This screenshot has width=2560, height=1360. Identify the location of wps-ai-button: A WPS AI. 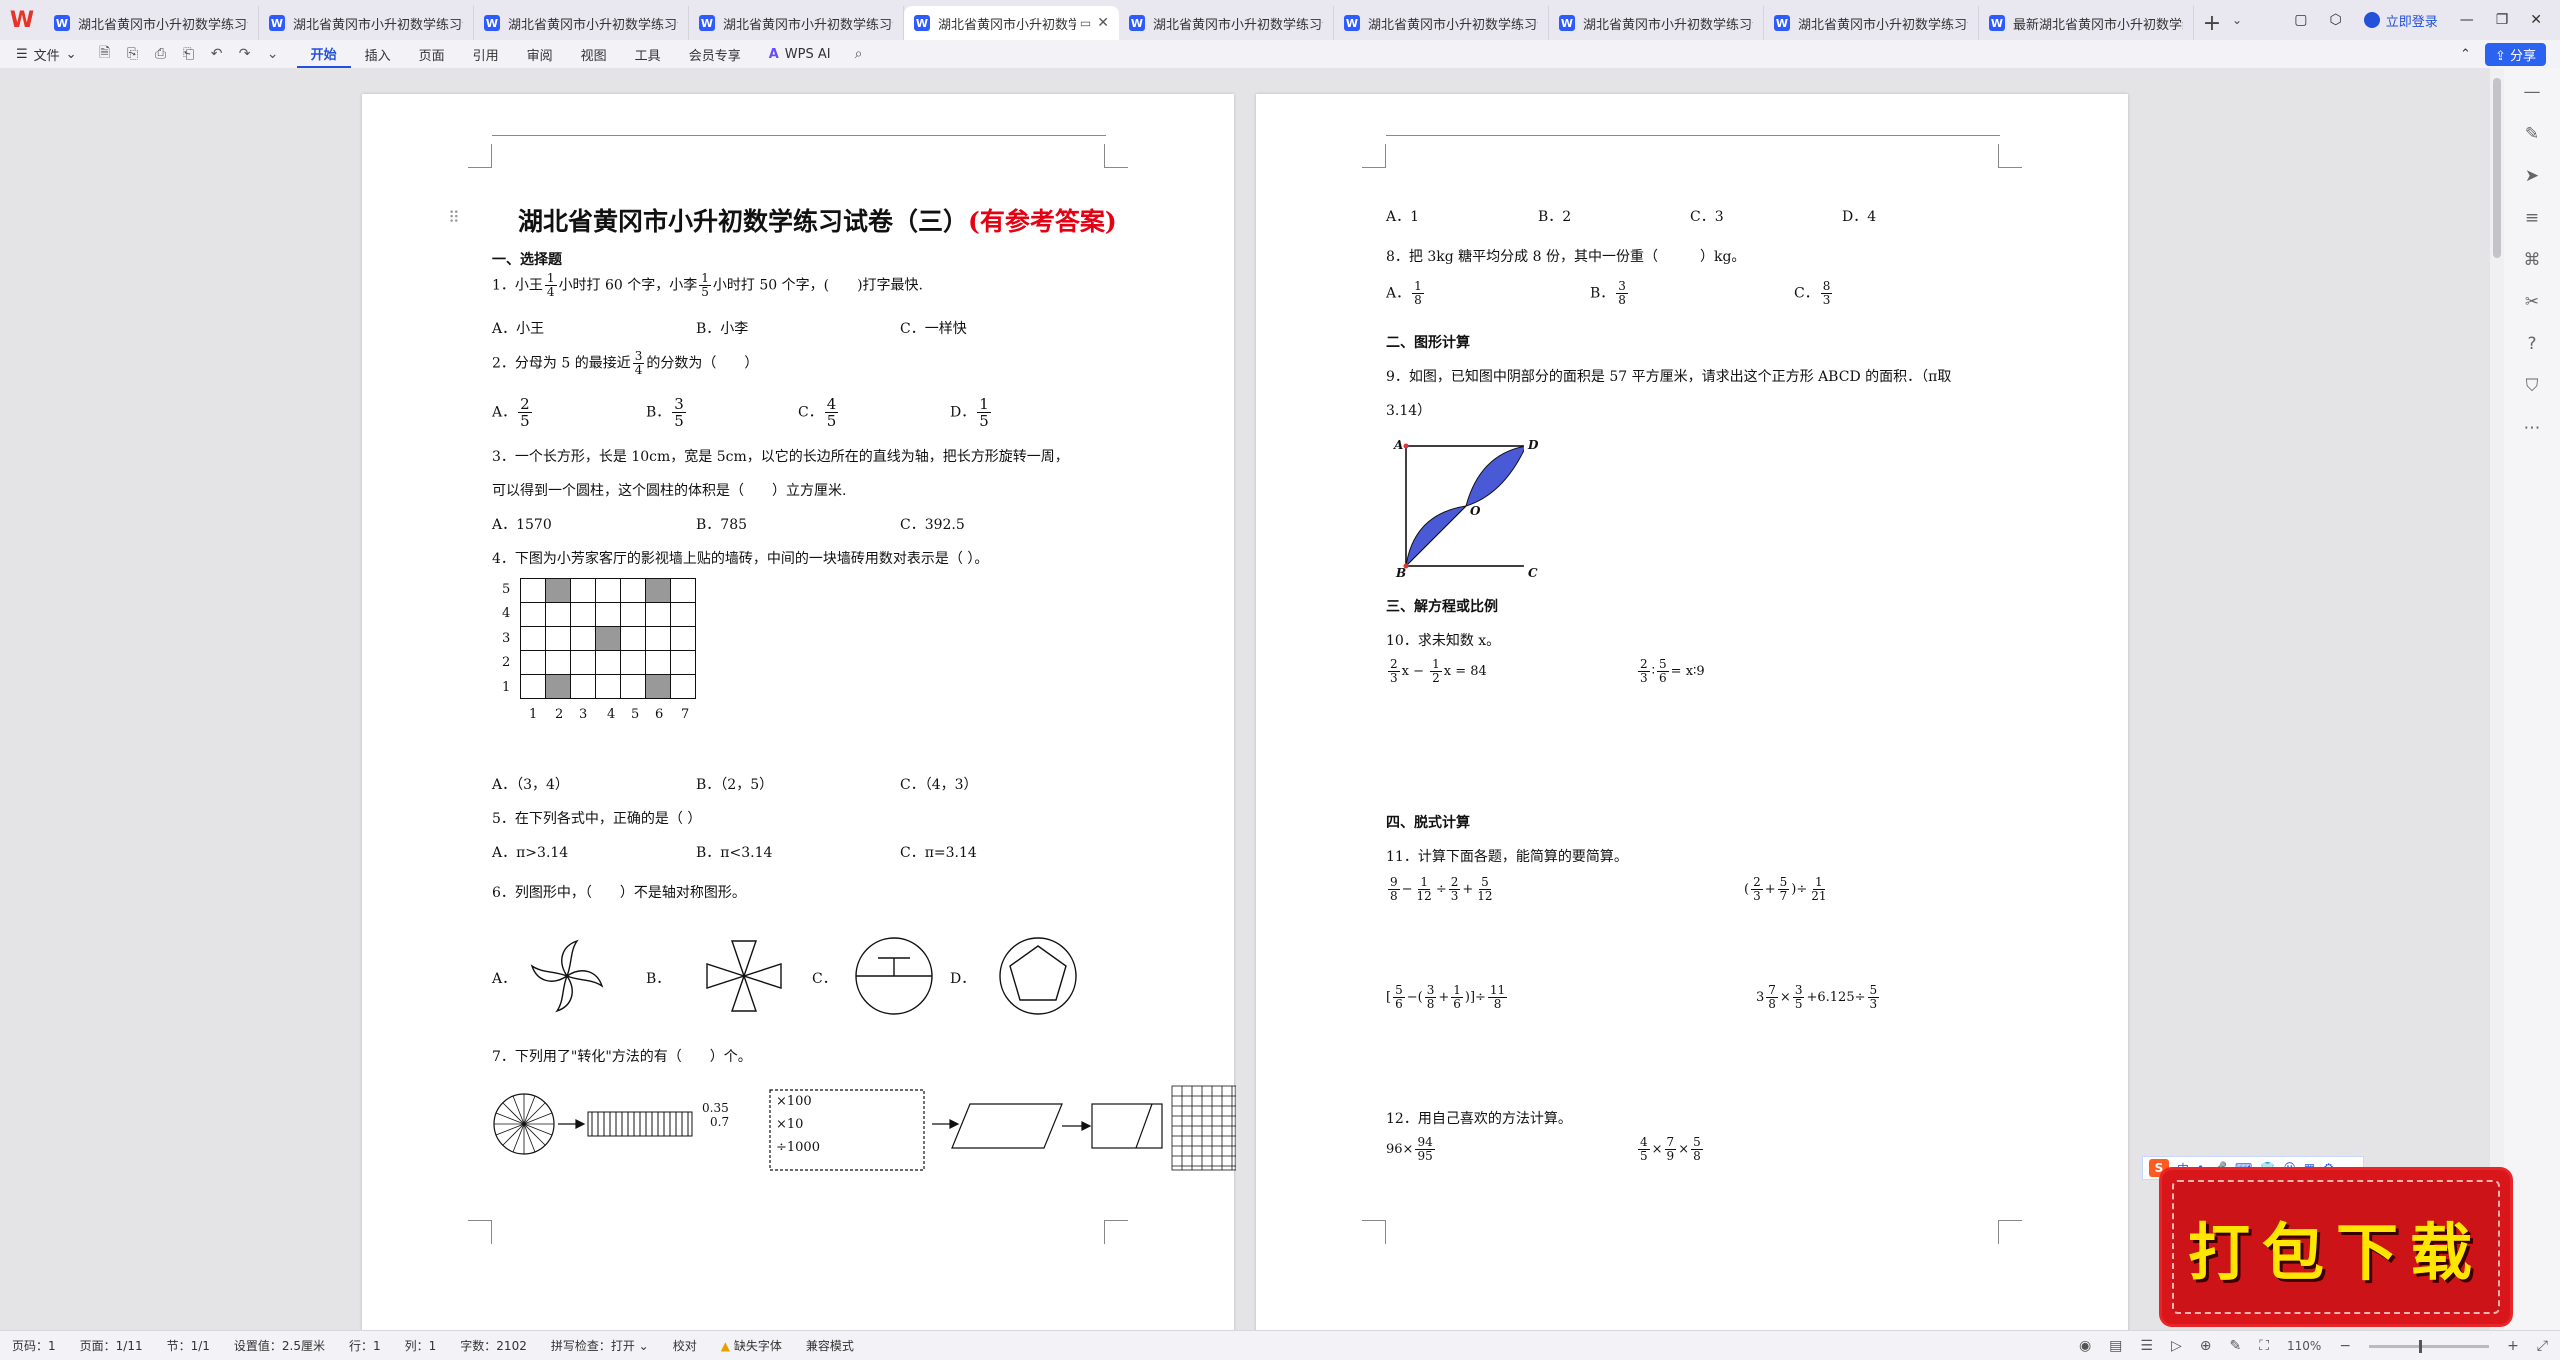
(800, 54).